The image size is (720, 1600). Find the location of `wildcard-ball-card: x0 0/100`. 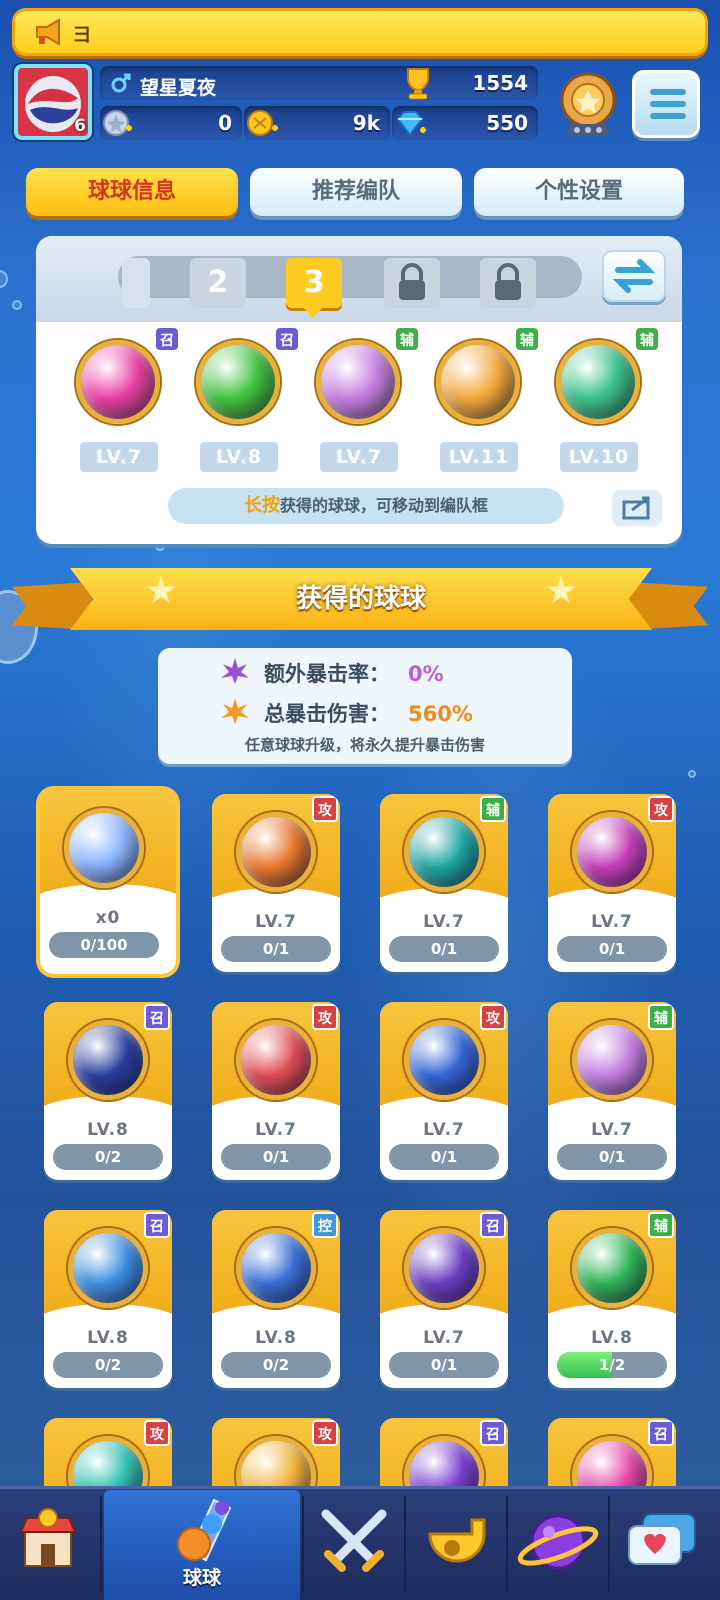

wildcard-ball-card: x0 0/100 is located at coordinates (108, 882).